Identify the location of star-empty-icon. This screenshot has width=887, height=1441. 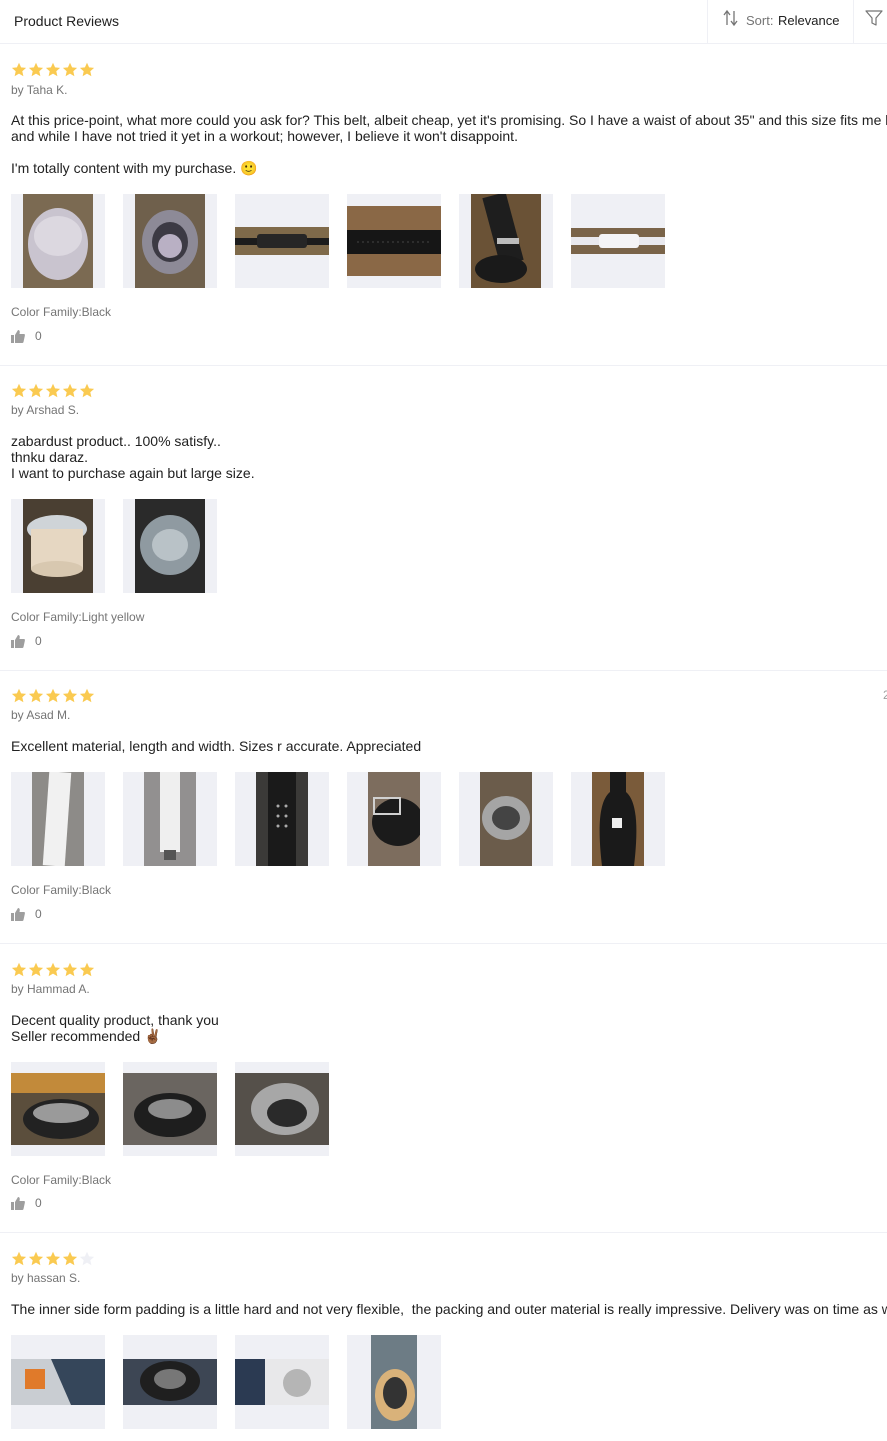
(87, 1258).